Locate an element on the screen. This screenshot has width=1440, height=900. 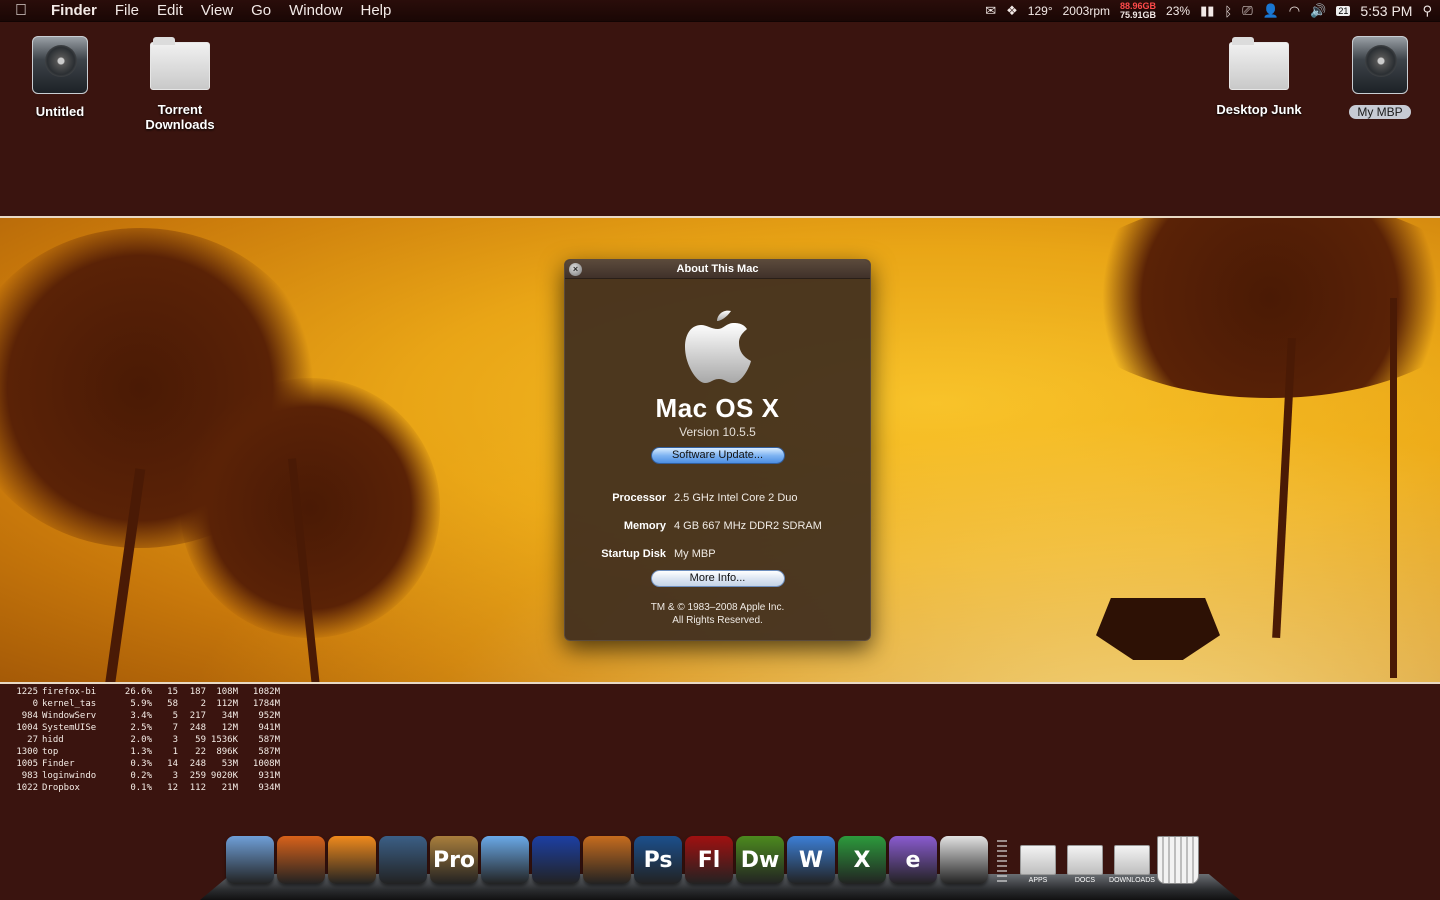
process-cpu: 26.6% is located at coordinates (138, 692).